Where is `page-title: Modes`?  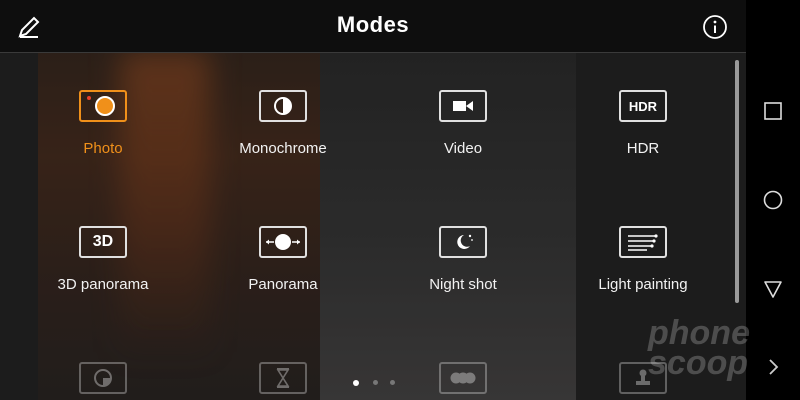
page-title: Modes is located at coordinates (373, 24).